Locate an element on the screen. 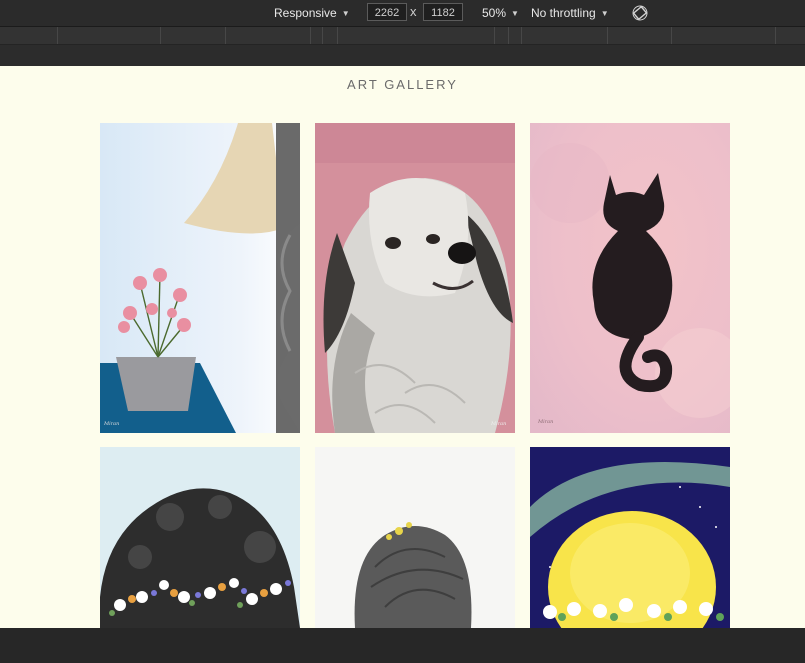 The image size is (805, 663). throttling-dropdown: No throttling ▼ is located at coordinates (570, 13).